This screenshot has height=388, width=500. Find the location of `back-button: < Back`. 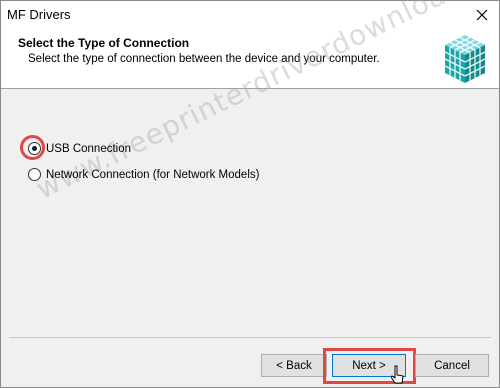

back-button: < Back is located at coordinates (294, 365).